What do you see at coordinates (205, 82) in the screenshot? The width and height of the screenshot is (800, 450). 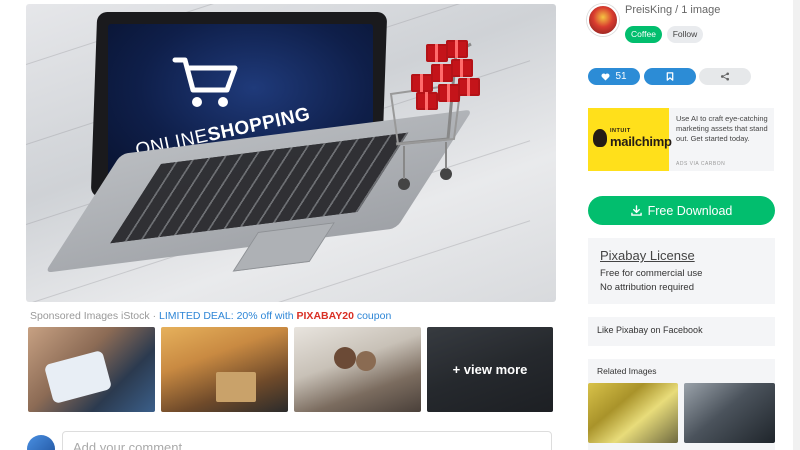 I see `shopping-cart-icon` at bounding box center [205, 82].